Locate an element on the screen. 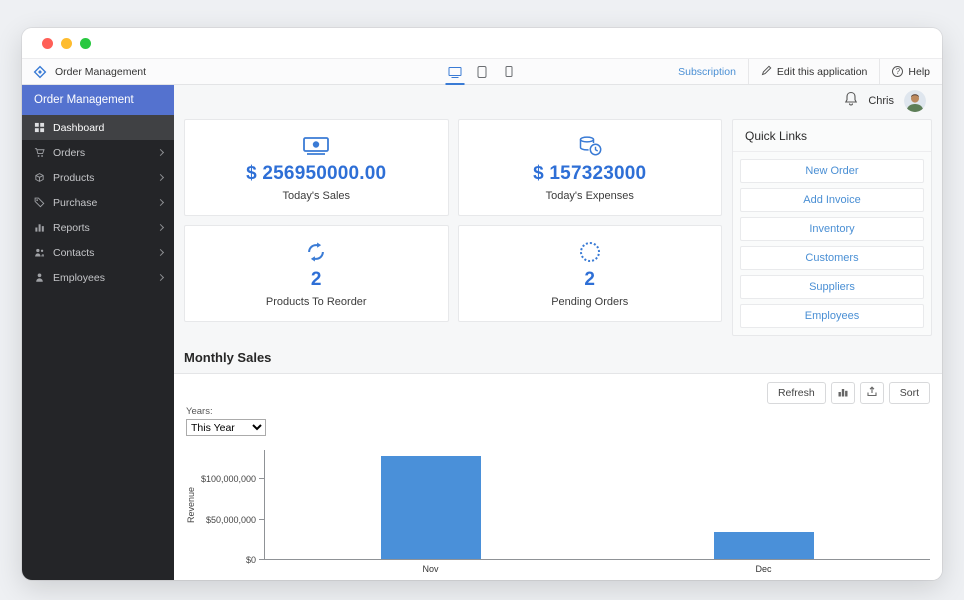 The width and height of the screenshot is (964, 600). todays-expenses-value: $ 157323000 is located at coordinates (590, 173).